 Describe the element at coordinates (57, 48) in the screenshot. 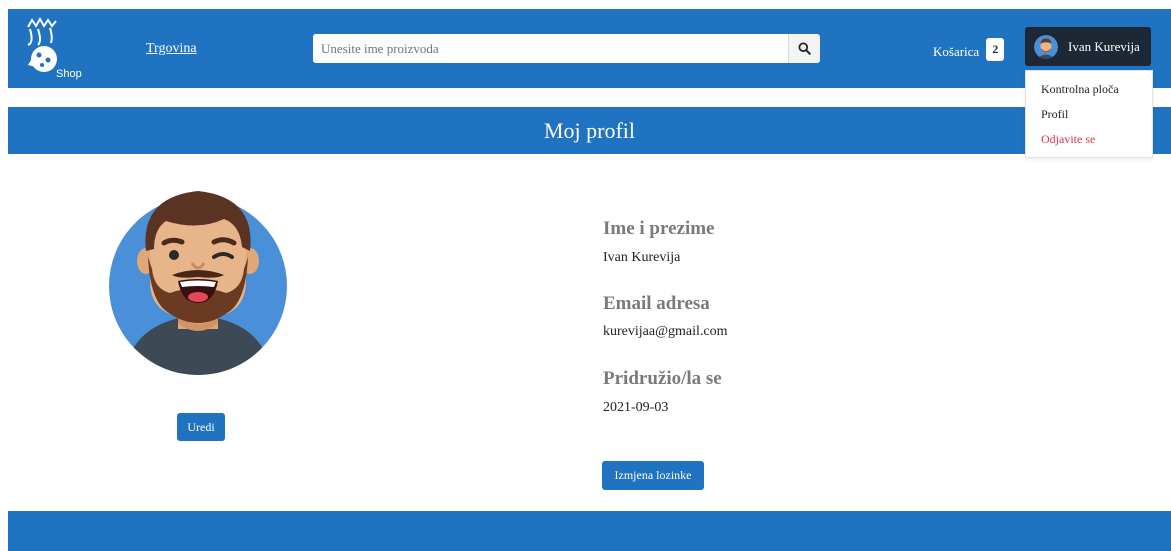

I see `shop-logo: Shop` at that location.